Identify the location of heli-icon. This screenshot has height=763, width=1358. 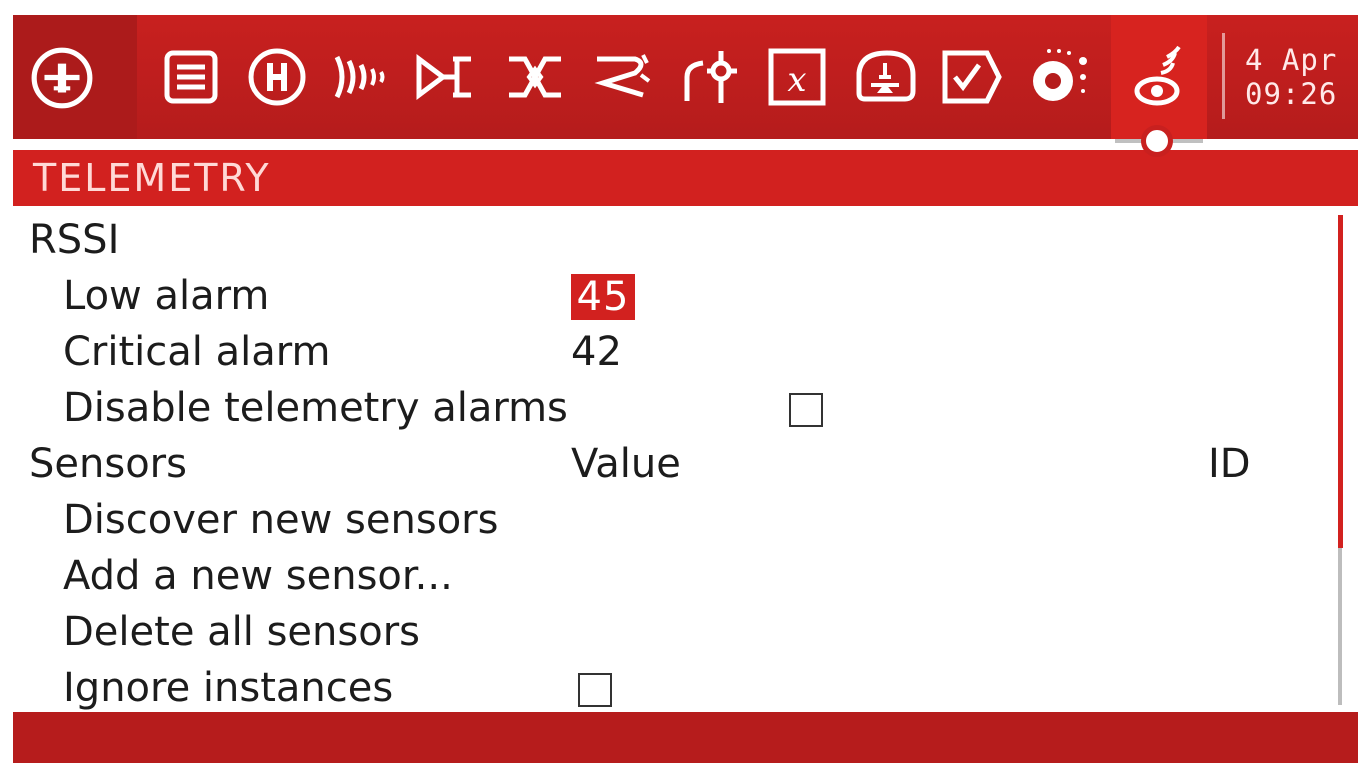
(277, 77).